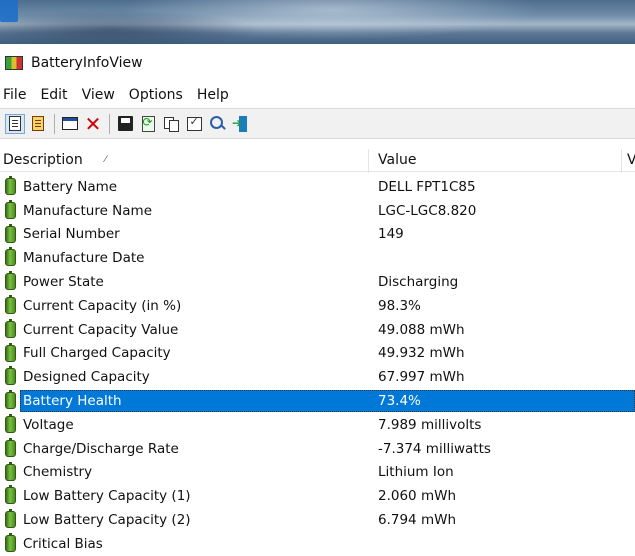 The image size is (635, 556). What do you see at coordinates (317, 22) in the screenshot?
I see `desktop-background` at bounding box center [317, 22].